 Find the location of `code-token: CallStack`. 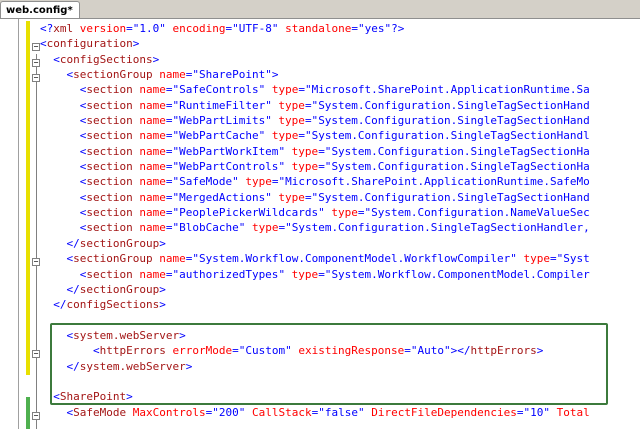

code-token: CallStack is located at coordinates (278, 412).